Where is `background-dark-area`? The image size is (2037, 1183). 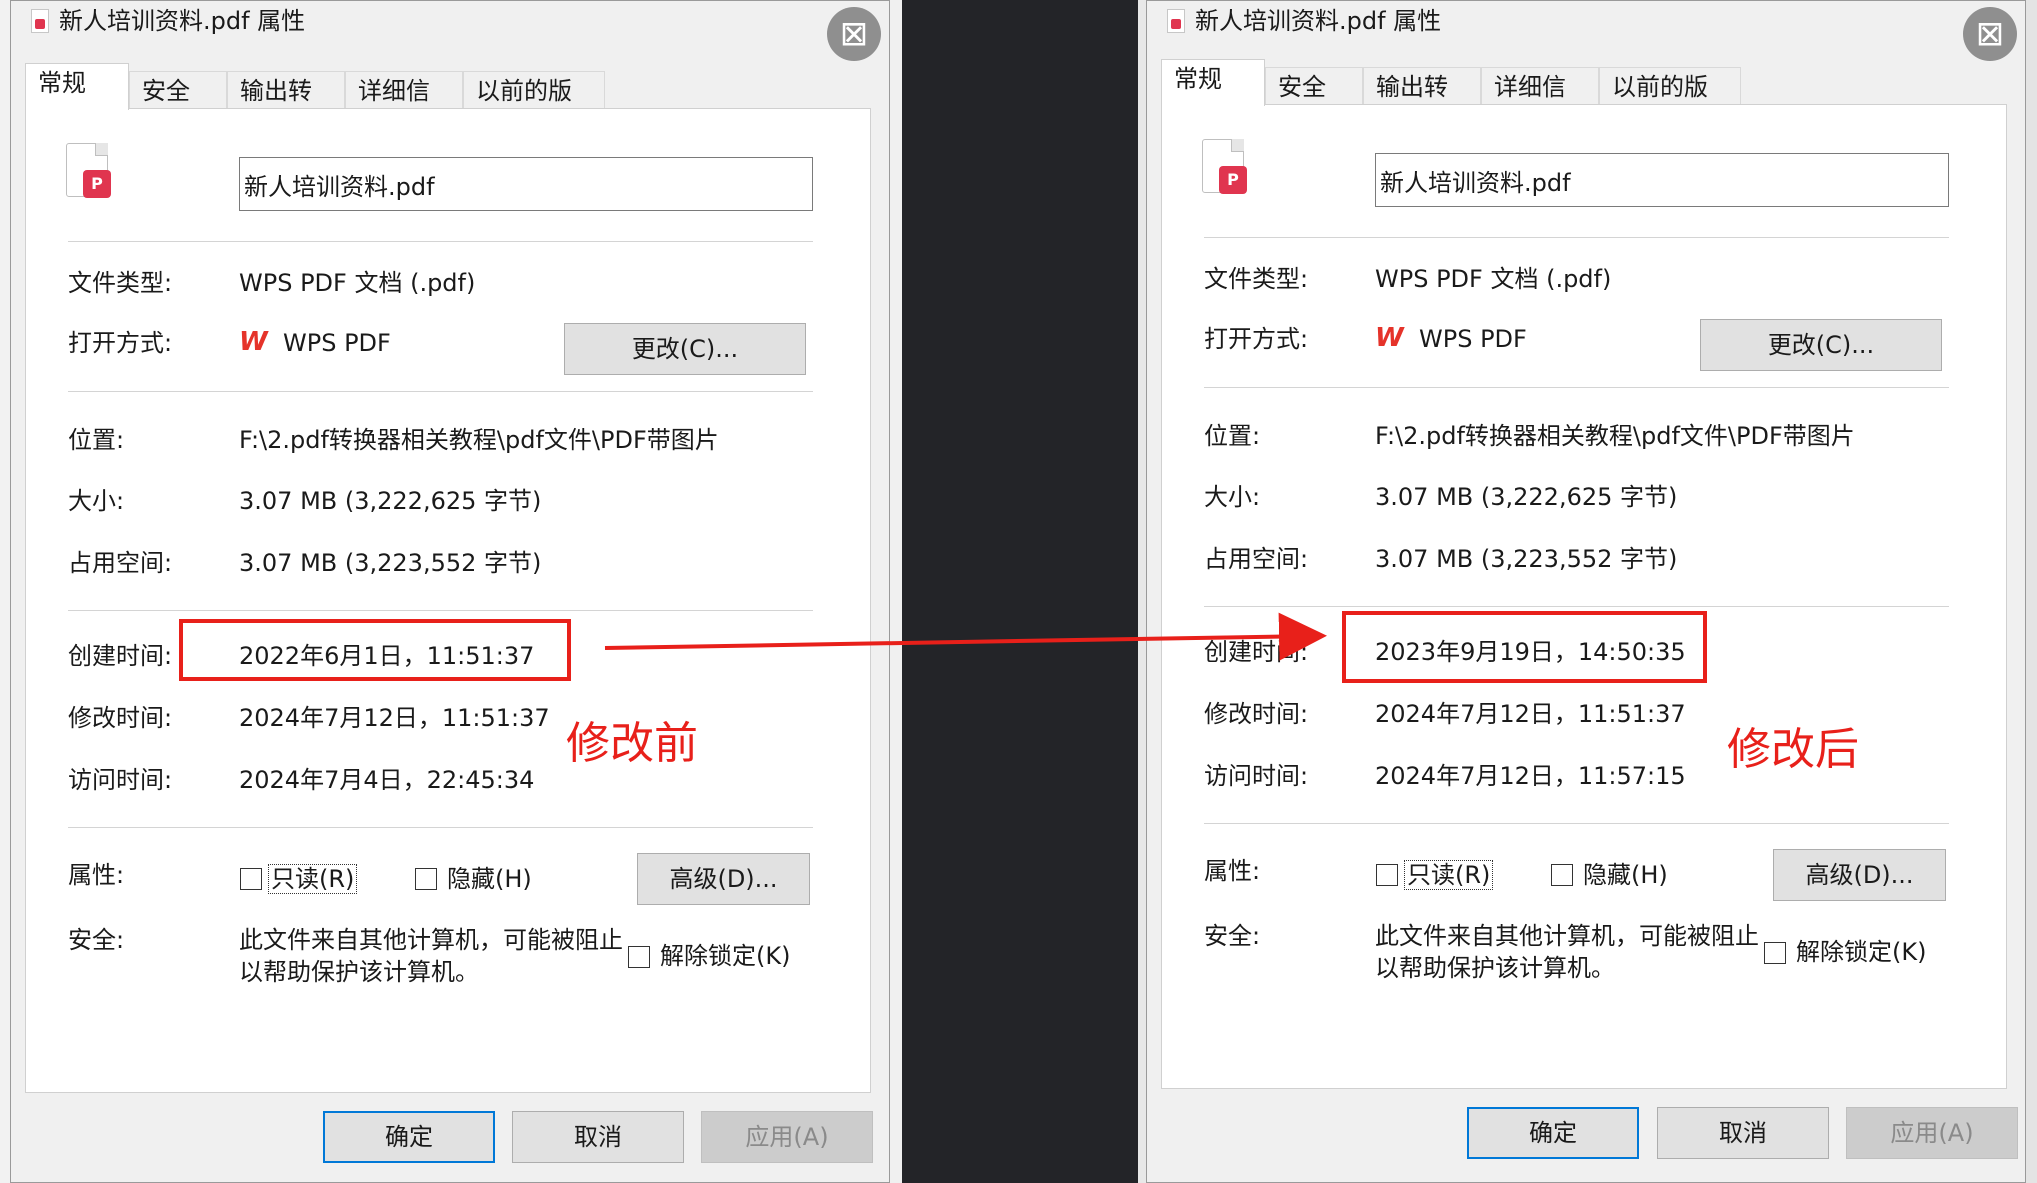
background-dark-area is located at coordinates (1020, 591).